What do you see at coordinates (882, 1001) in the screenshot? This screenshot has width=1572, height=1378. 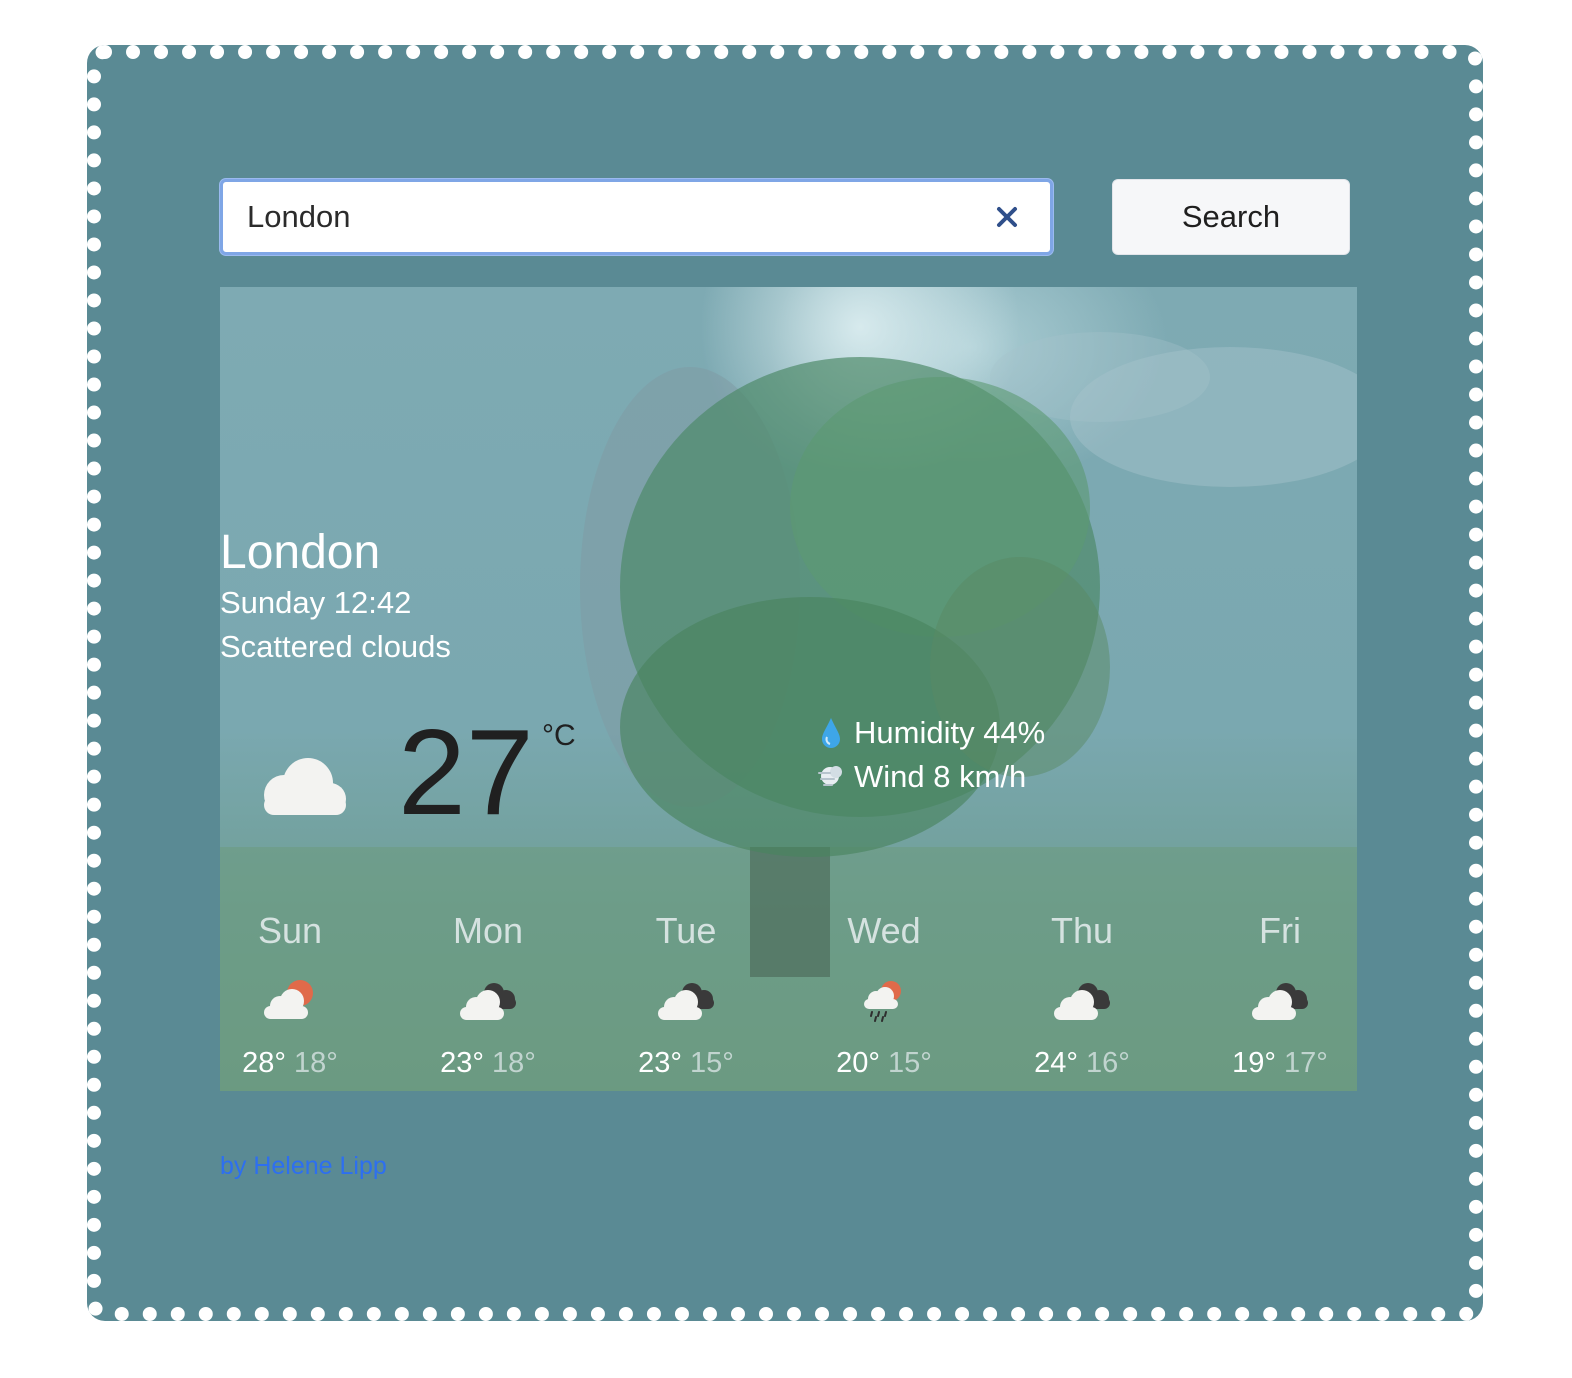 I see `rain-sun-icon` at bounding box center [882, 1001].